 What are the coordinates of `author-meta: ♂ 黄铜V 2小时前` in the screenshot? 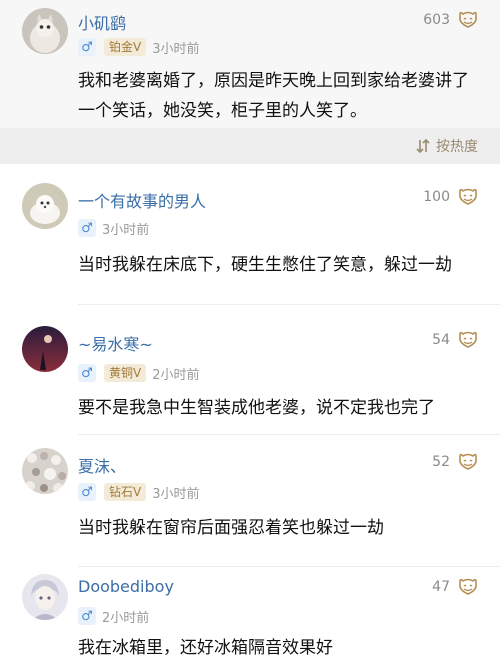 It's located at (139, 373).